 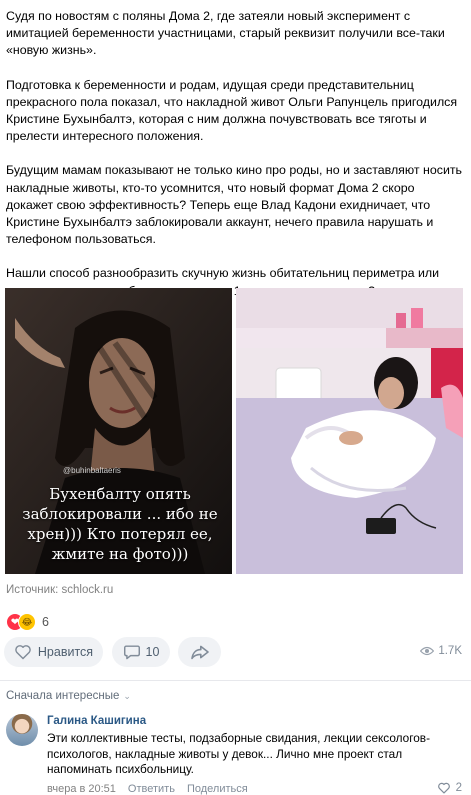 What do you see at coordinates (88, 590) in the screenshot?
I see `source-link: schlock.ru` at bounding box center [88, 590].